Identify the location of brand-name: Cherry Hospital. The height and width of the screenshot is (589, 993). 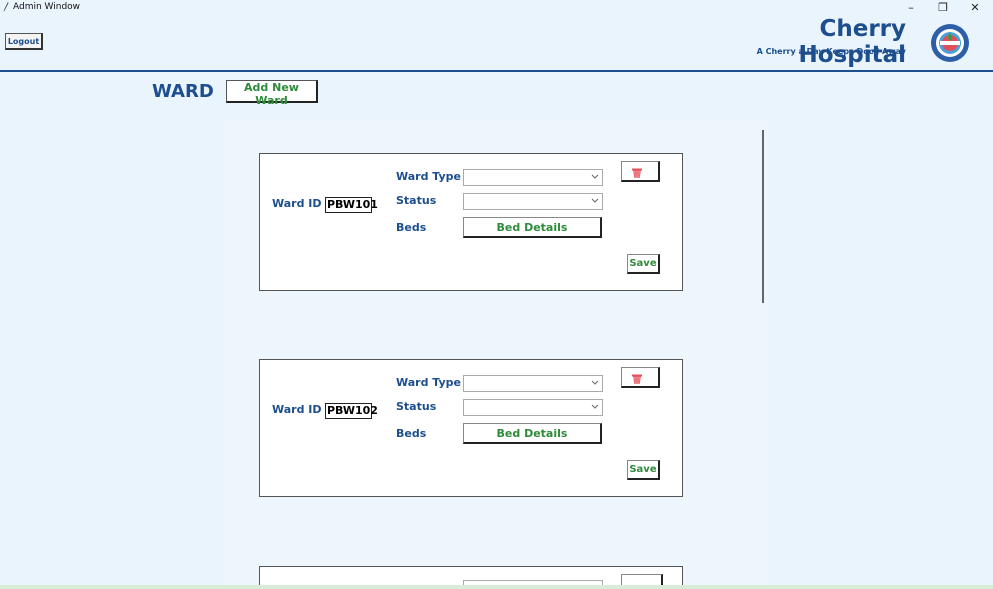
(852, 42).